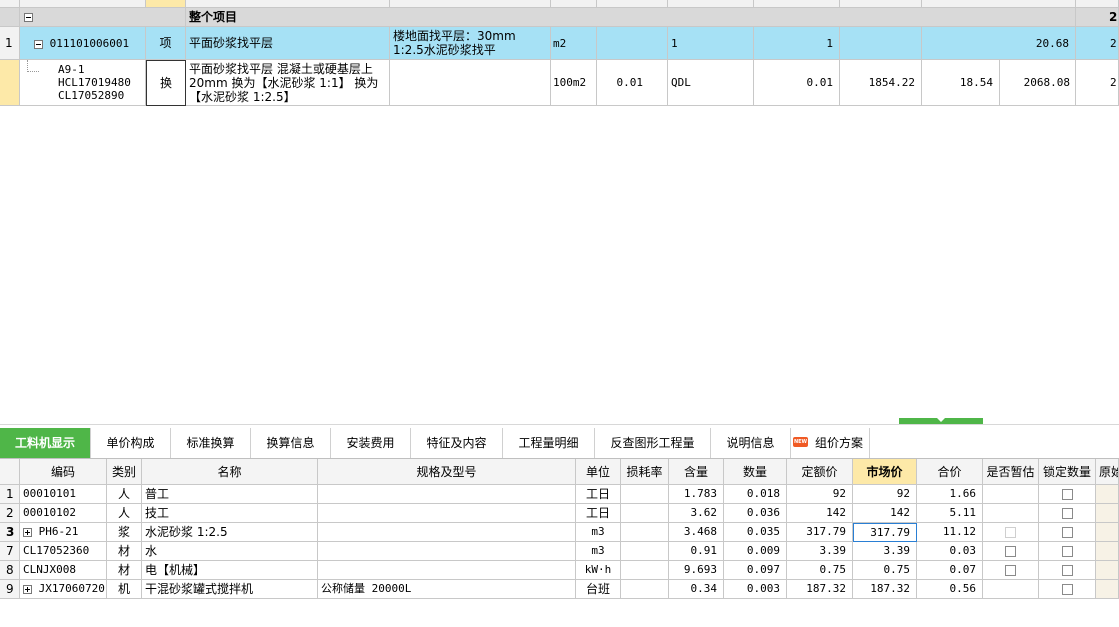 Image resolution: width=1119 pixels, height=627 pixels. What do you see at coordinates (549, 443) in the screenshot?
I see `tab-quantity-details: 工程量明细` at bounding box center [549, 443].